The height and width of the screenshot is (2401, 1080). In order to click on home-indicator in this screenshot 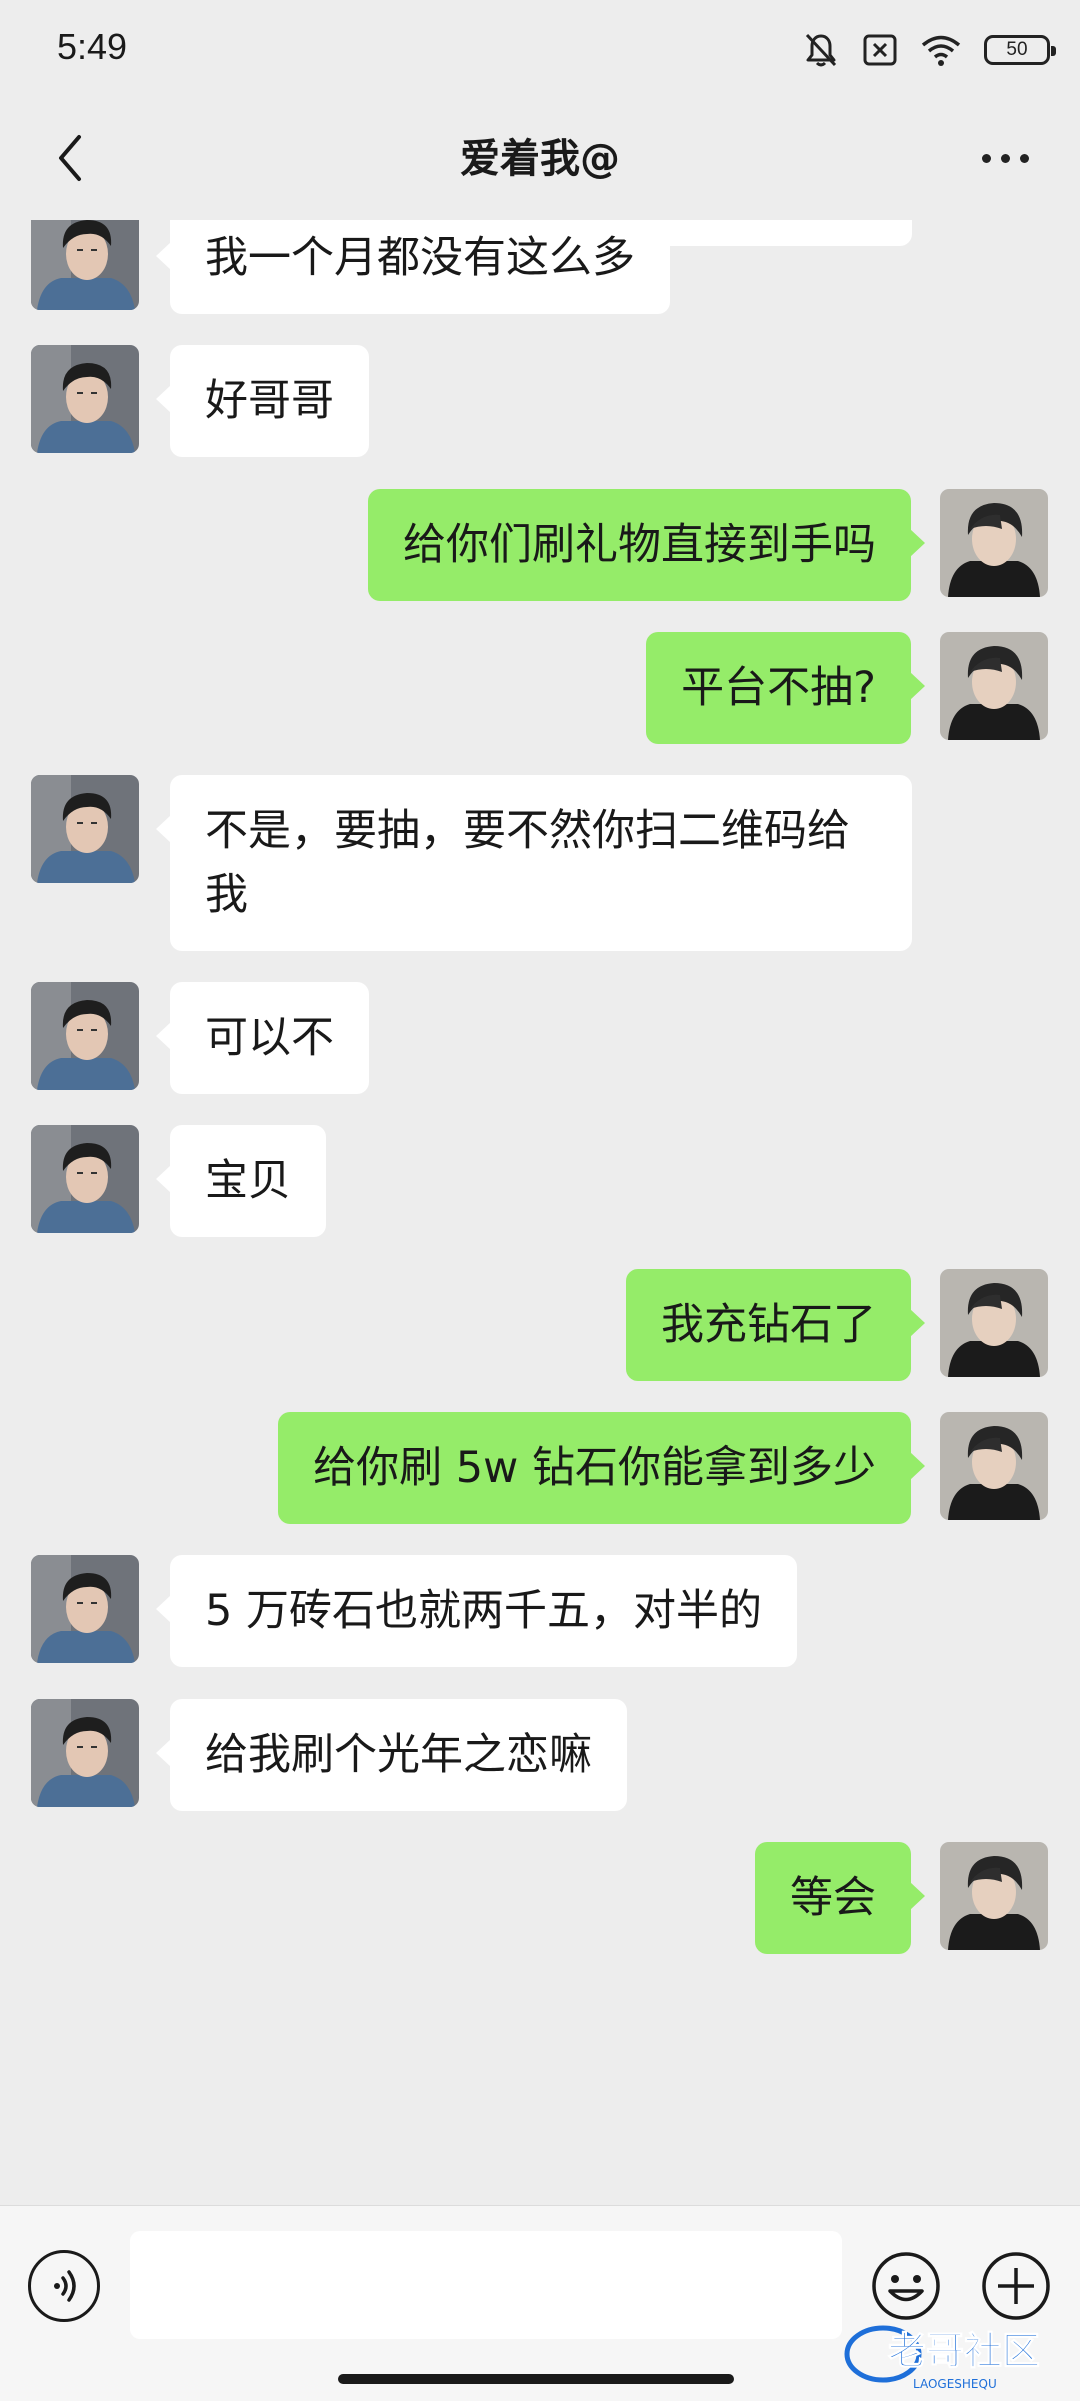, I will do `click(536, 2379)`.